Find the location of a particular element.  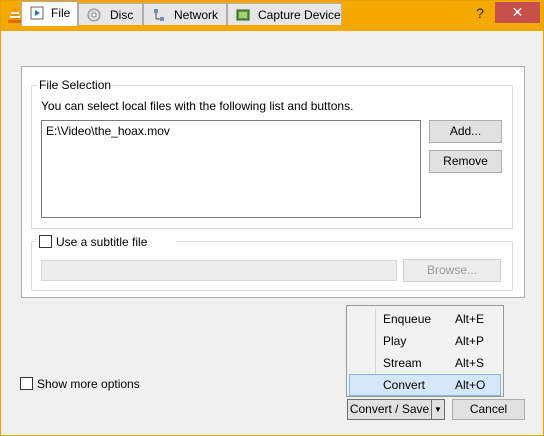

show-more-options-label: Show more options is located at coordinates (88, 384).